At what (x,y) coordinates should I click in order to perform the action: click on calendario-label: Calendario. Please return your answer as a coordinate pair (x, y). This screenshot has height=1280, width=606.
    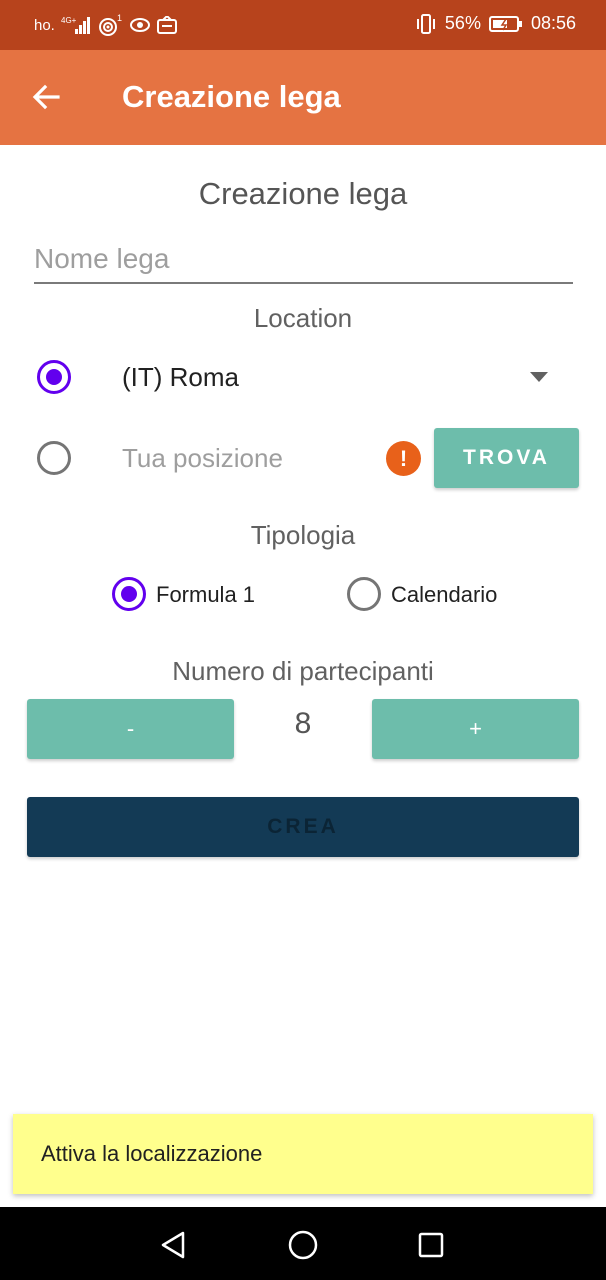
    Looking at the image, I should click on (444, 595).